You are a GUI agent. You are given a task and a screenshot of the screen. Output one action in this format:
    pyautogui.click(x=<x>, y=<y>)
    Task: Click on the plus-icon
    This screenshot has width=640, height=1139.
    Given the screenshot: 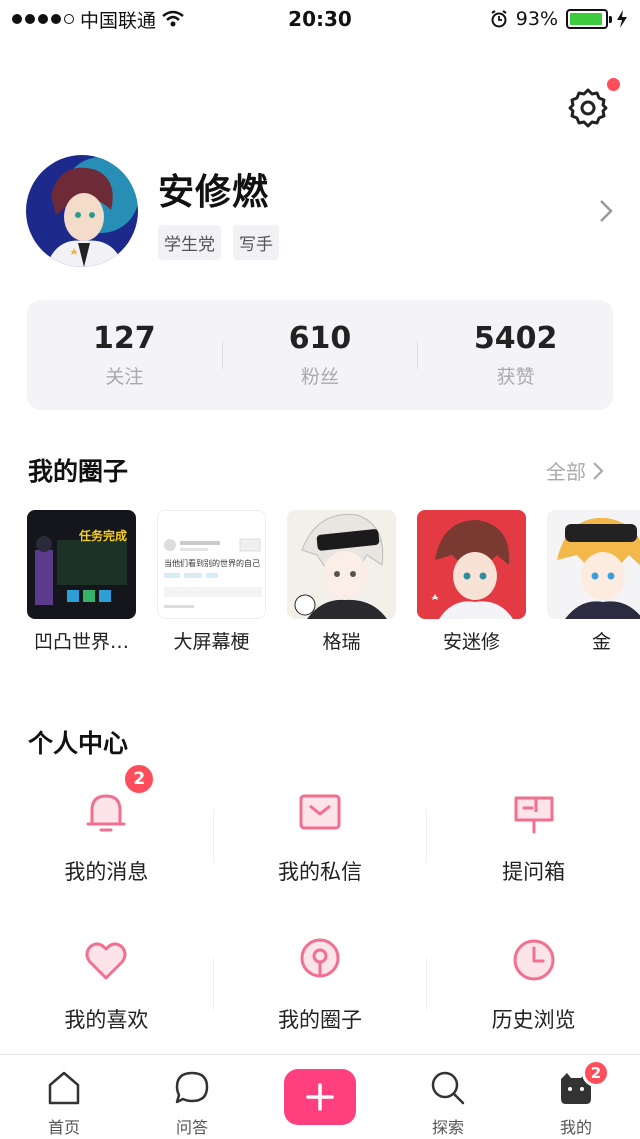 What is the action you would take?
    pyautogui.click(x=320, y=1097)
    